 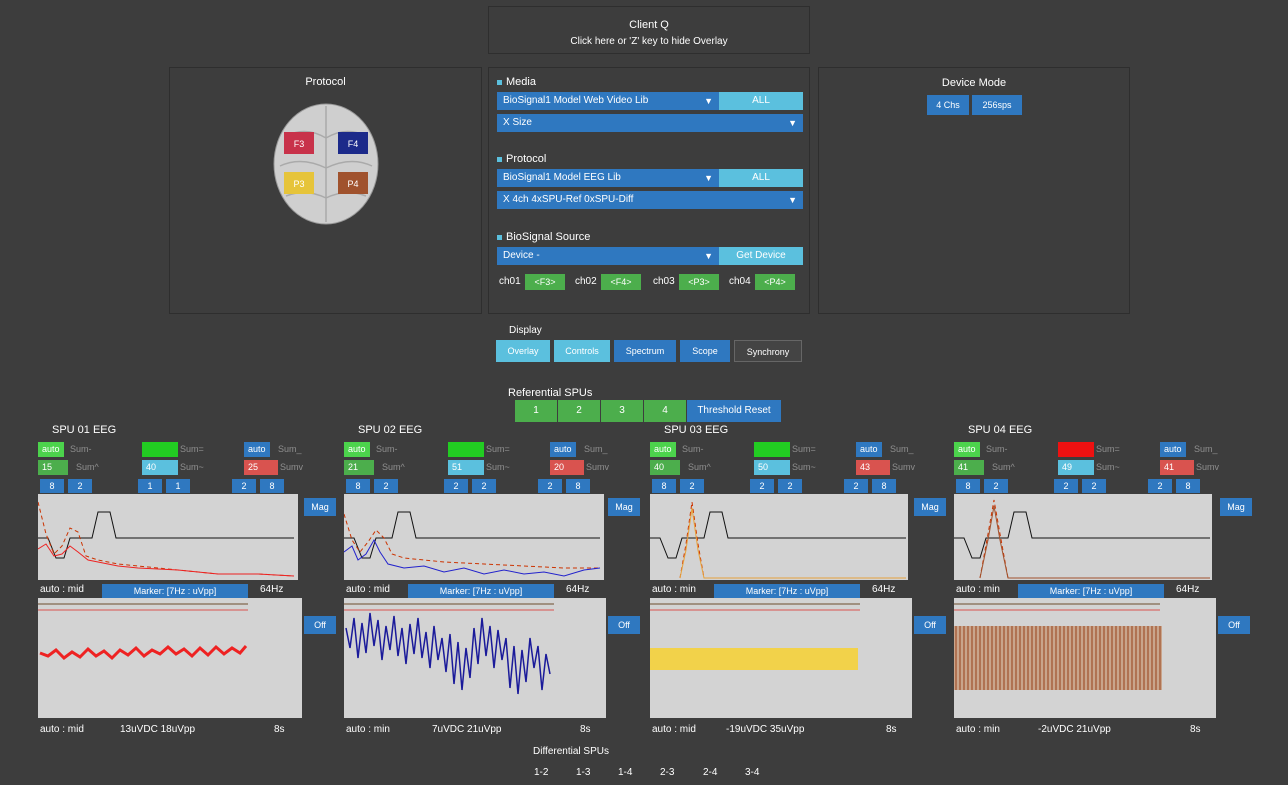 What do you see at coordinates (1107, 467) in the screenshot?
I see `sum-tilde-control: 49 Sum~` at bounding box center [1107, 467].